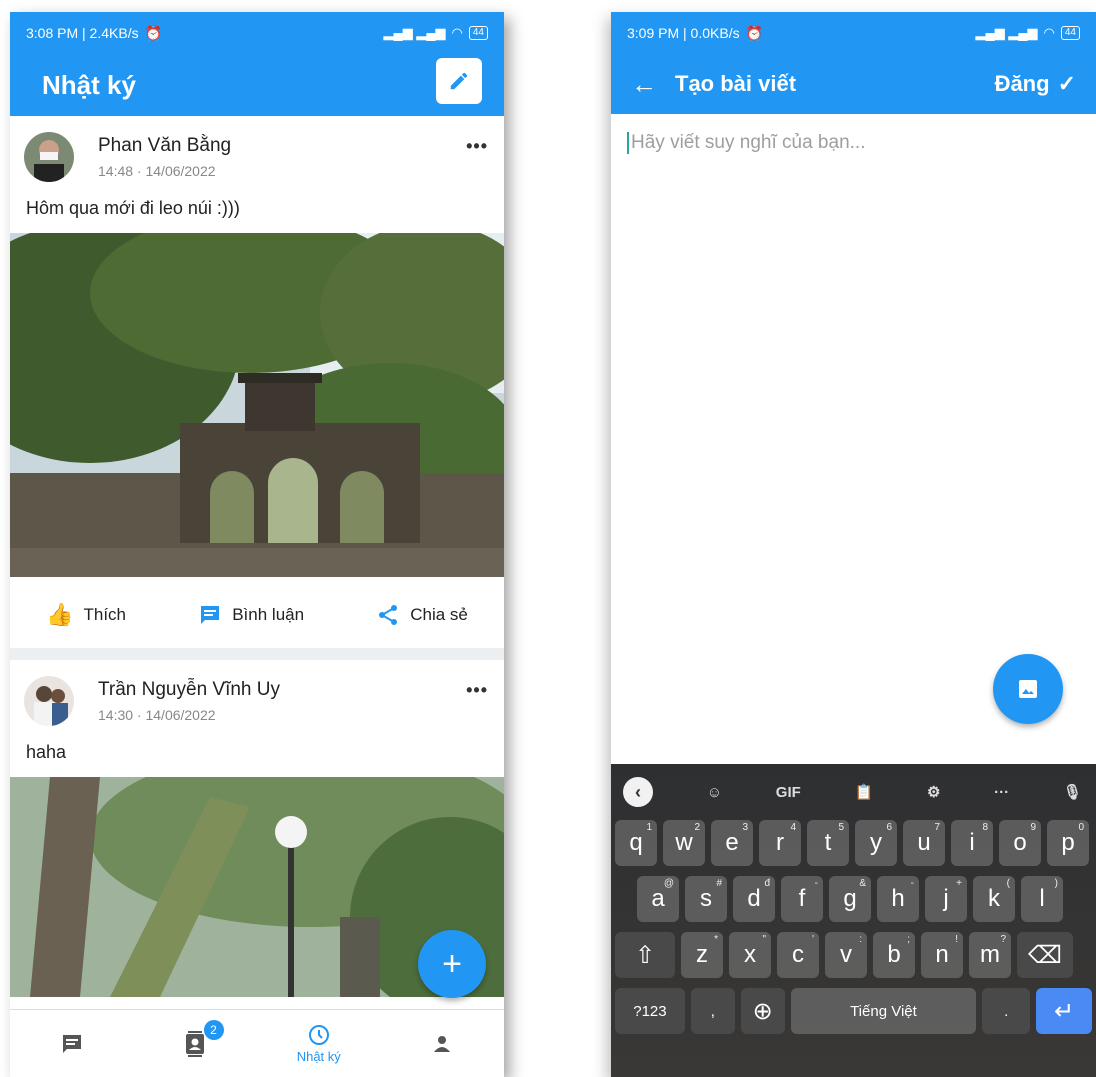  I want to click on page-title: Nhật ký, so click(89, 84).